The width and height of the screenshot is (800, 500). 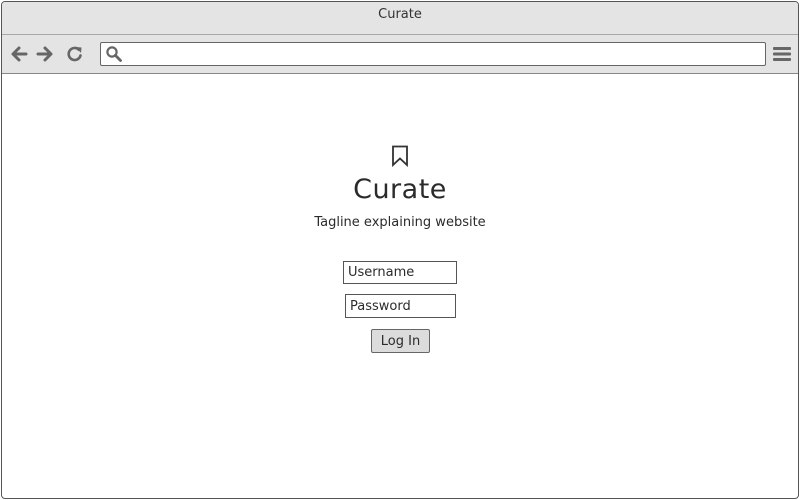 What do you see at coordinates (400, 341) in the screenshot?
I see `login-button: Log In` at bounding box center [400, 341].